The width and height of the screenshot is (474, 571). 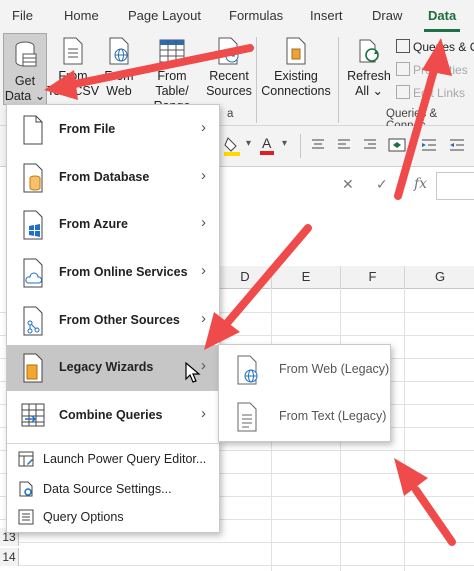 What do you see at coordinates (9, 557) in the screenshot?
I see `row-header-14: 14` at bounding box center [9, 557].